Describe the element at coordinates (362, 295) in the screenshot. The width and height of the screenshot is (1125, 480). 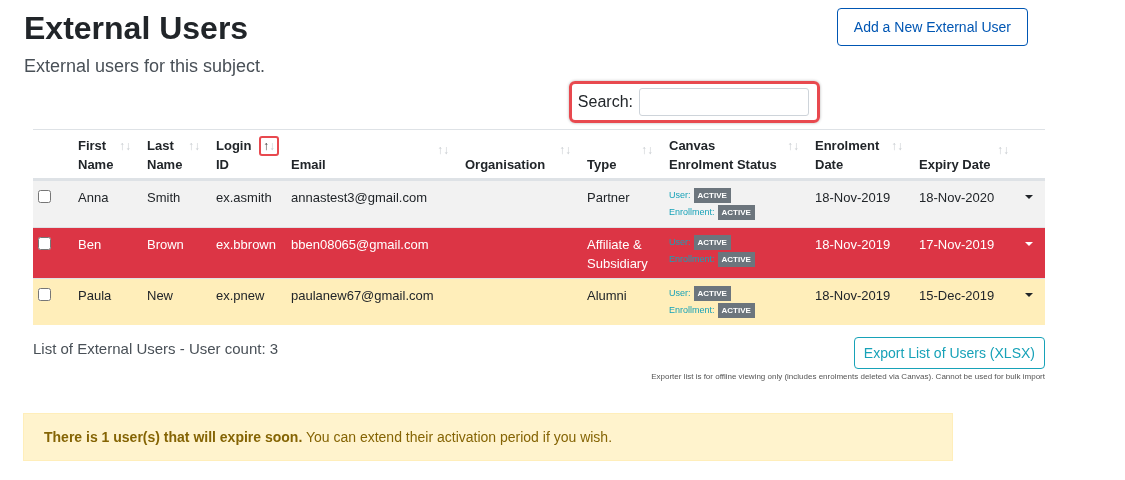
I see `table-cell: paulanew67@gmail.com` at that location.